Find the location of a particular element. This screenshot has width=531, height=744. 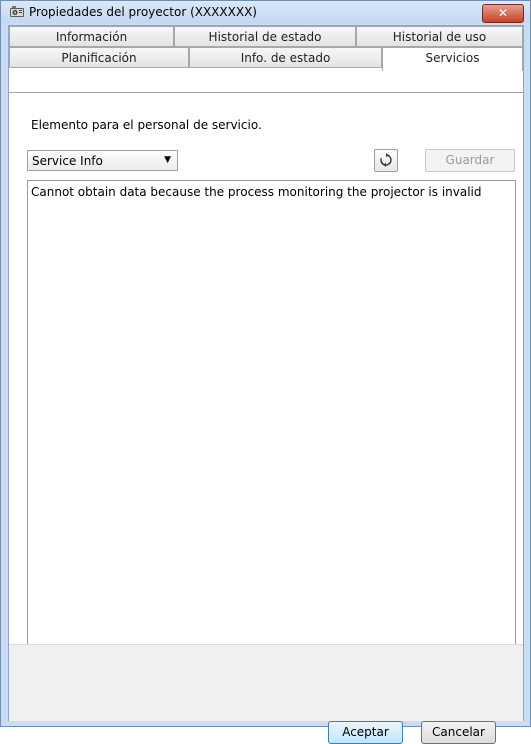

save-button: Guardar is located at coordinates (470, 160).